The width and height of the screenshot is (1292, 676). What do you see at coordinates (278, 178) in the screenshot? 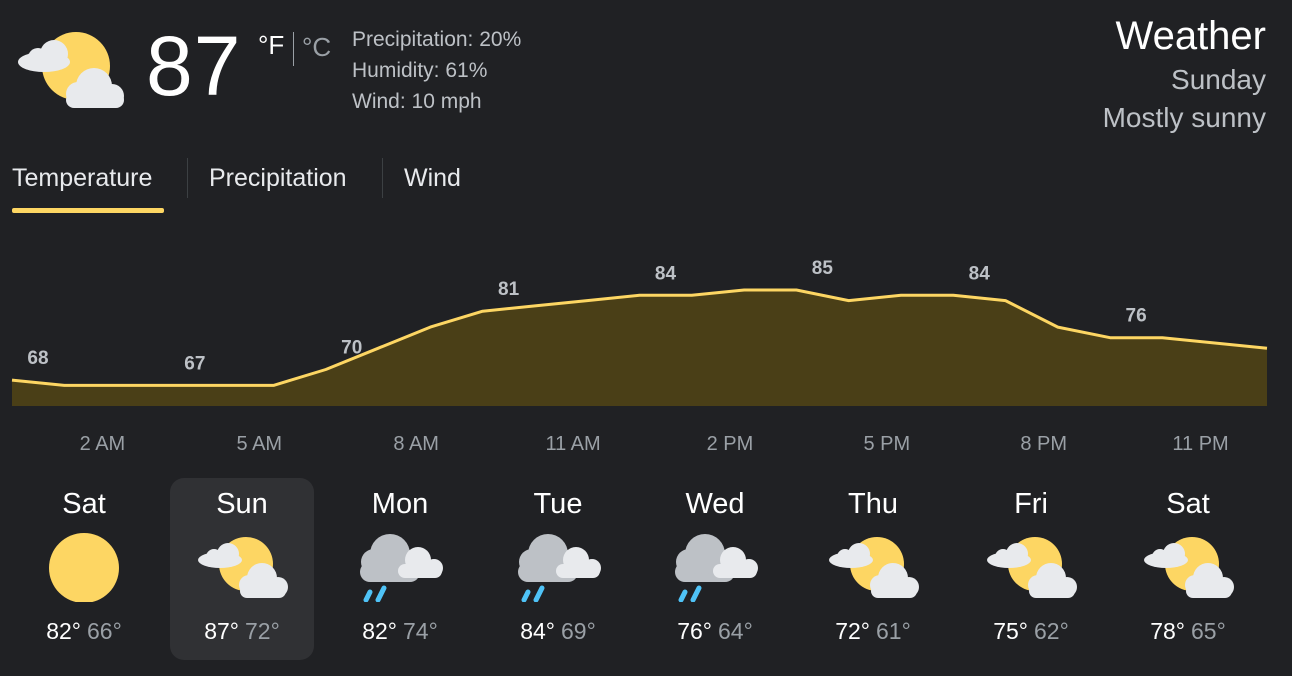
I see `tab-precipitation: Precipitation` at bounding box center [278, 178].